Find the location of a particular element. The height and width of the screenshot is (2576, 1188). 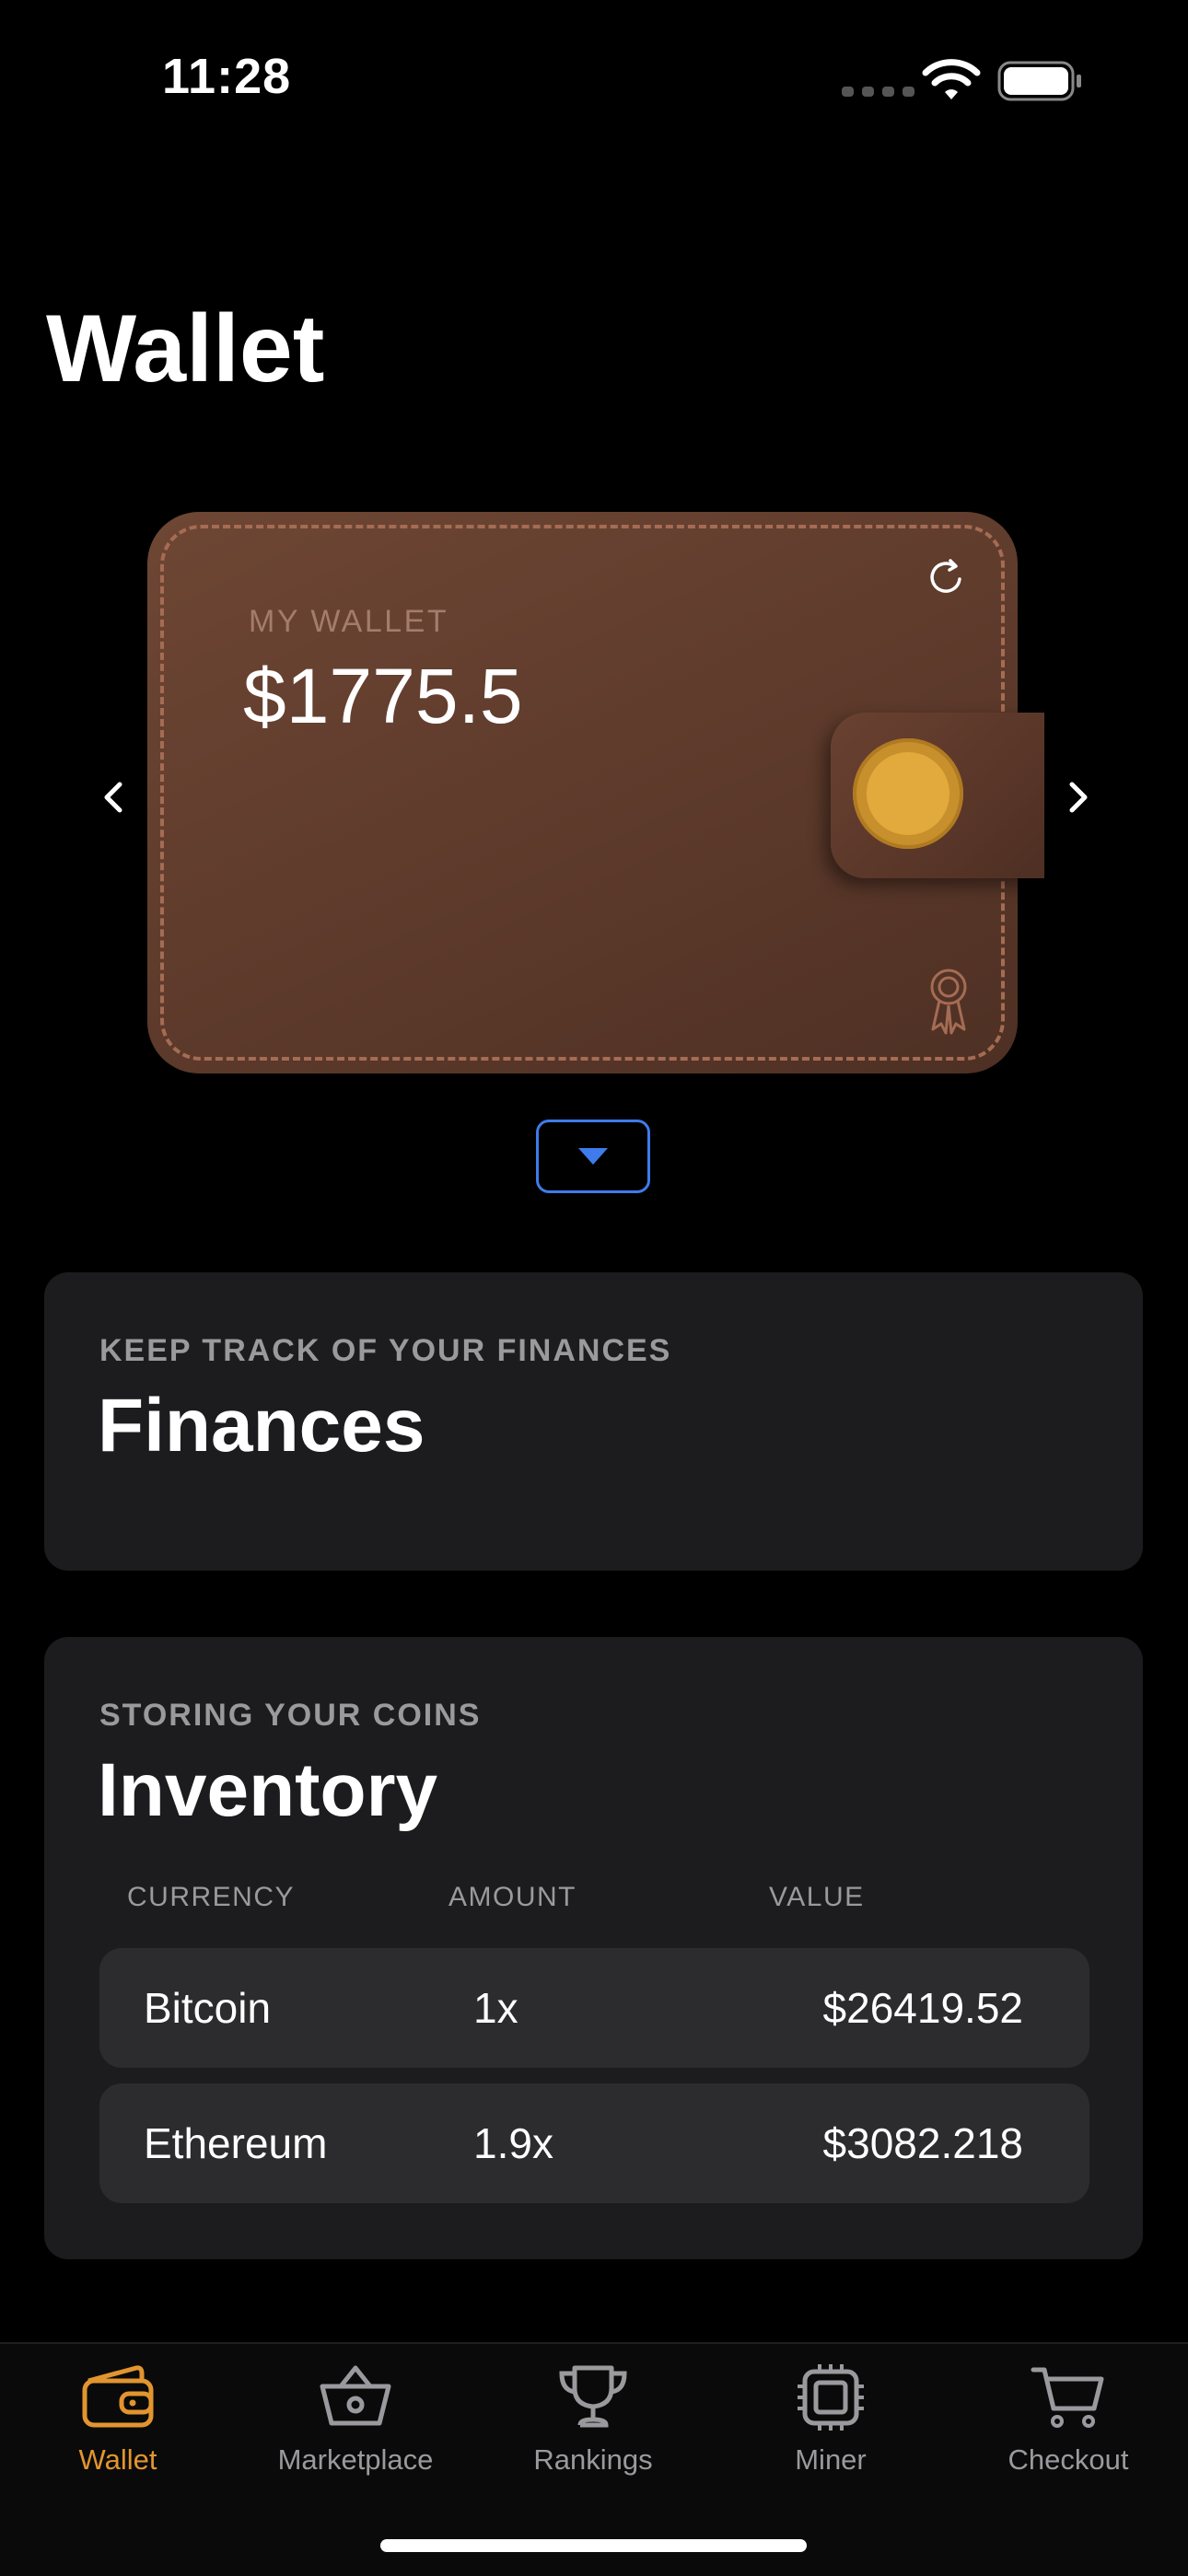

amount-cell: 1.9x is located at coordinates (513, 2143).